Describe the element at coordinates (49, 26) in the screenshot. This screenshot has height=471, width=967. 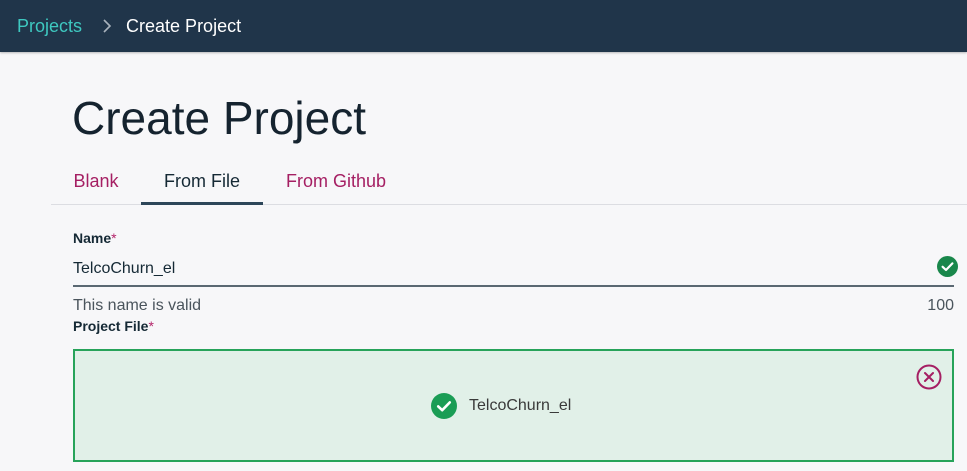
I see `breadcrumb-projects-link: Projects` at that location.